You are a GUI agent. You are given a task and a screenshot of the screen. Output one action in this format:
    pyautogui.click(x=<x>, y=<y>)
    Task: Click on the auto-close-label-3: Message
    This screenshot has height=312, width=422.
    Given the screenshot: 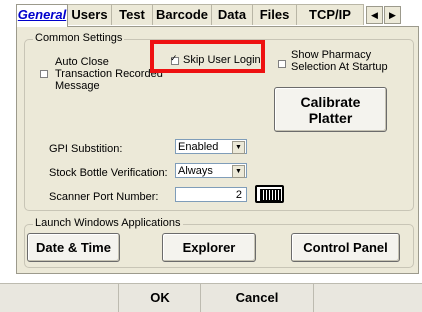 What is the action you would take?
    pyautogui.click(x=77, y=86)
    